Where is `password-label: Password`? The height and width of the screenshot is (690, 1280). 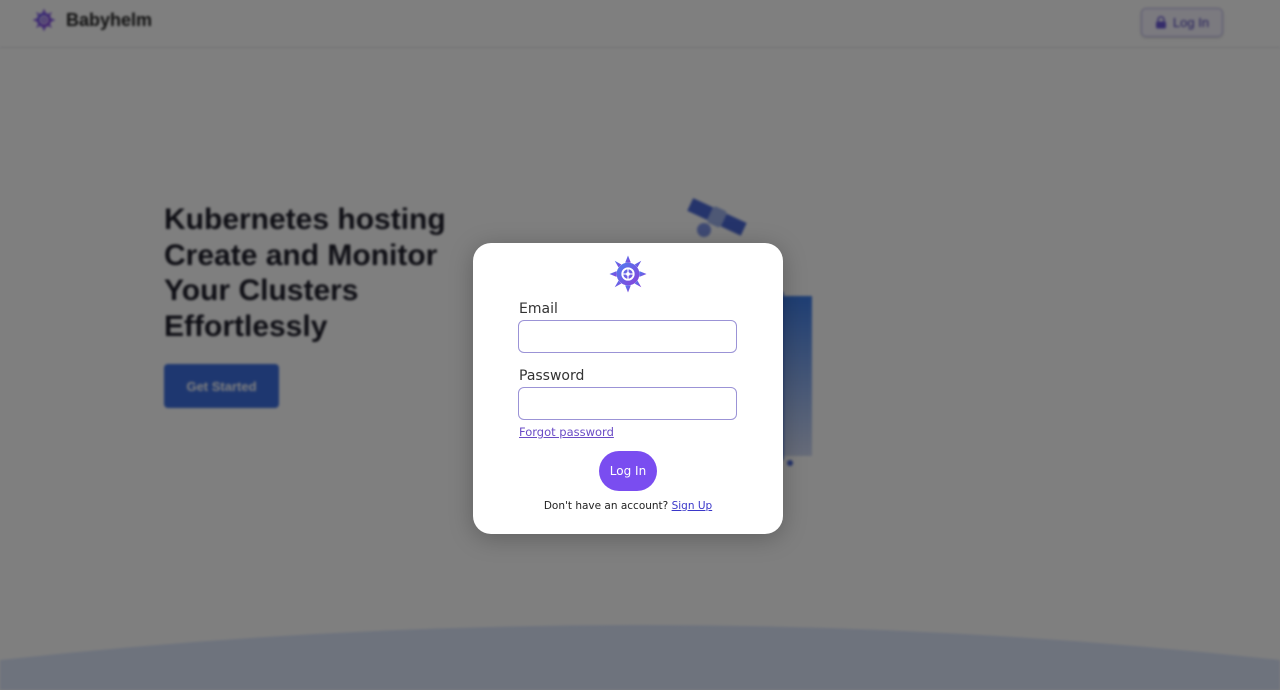
password-label: Password is located at coordinates (552, 376).